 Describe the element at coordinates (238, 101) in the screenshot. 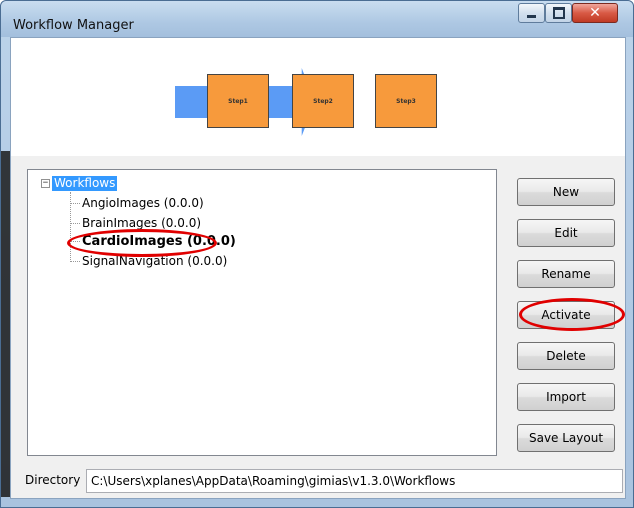

I see `step-1-box: Step1` at that location.